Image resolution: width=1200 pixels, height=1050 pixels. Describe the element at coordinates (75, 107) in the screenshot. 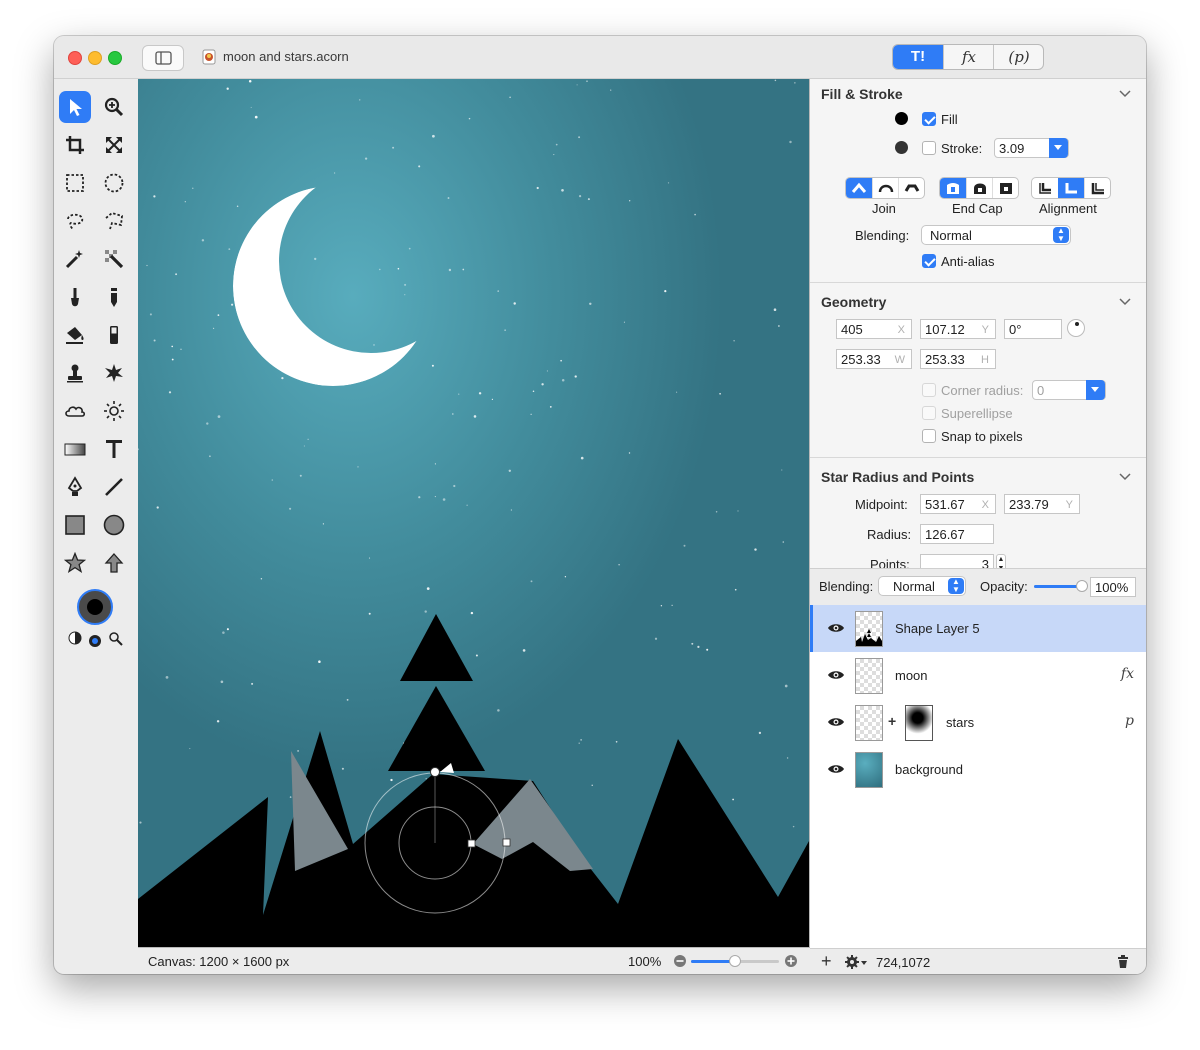

I see `select-tool` at that location.